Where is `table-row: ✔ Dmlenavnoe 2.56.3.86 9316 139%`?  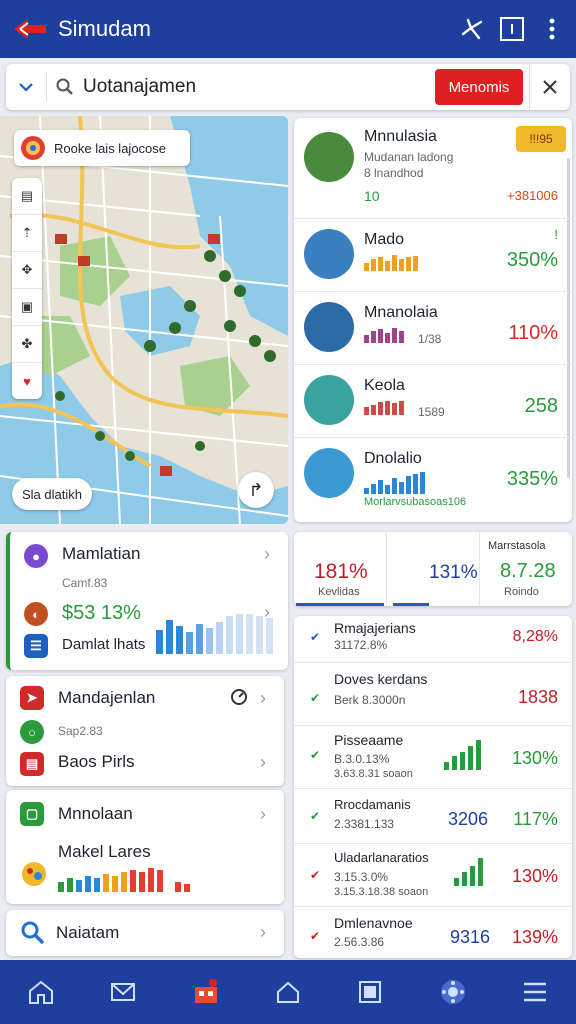
table-row: ✔ Dmlenavnoe 2.56.3.86 9316 139% is located at coordinates (433, 932).